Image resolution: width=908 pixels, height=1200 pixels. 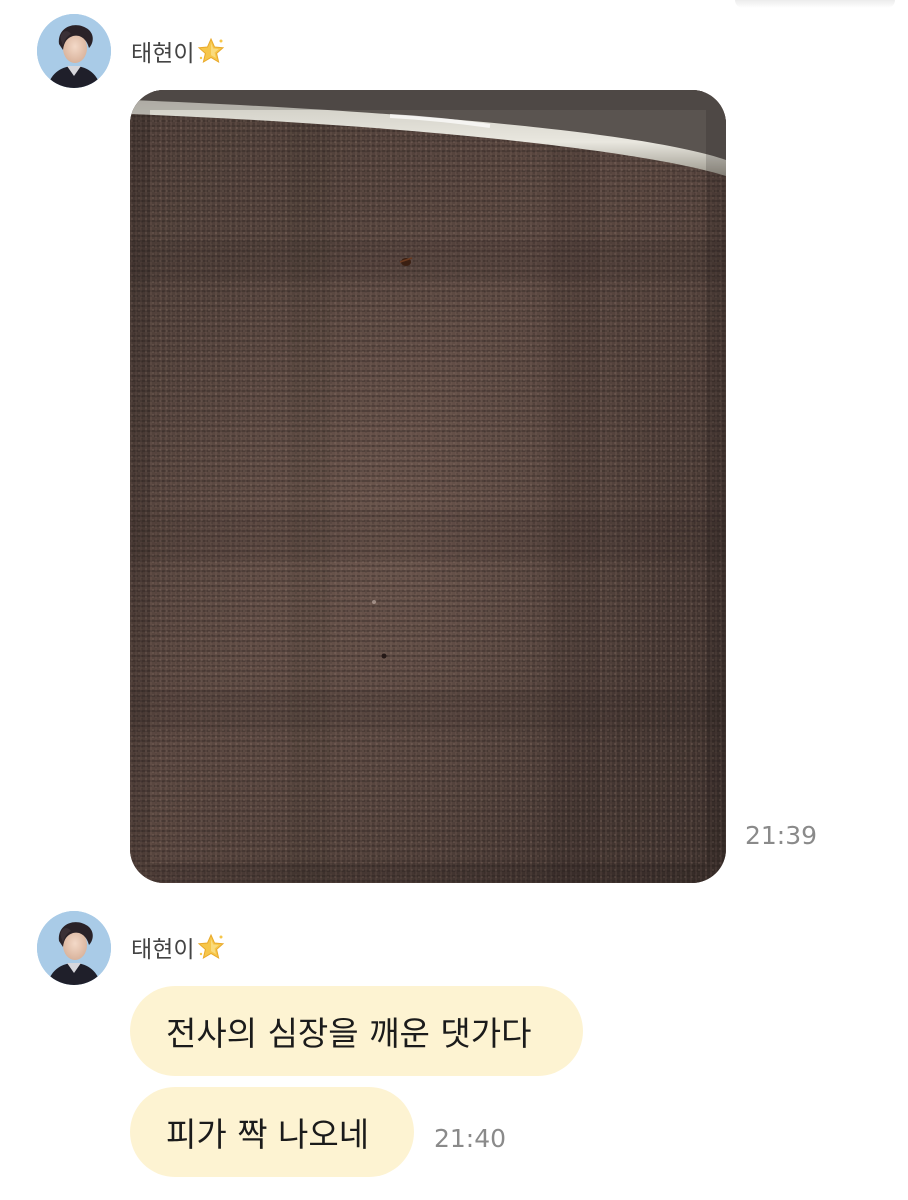 I want to click on message-bubble: 전사의 심장을 깨운 댓가다, so click(x=356, y=1031).